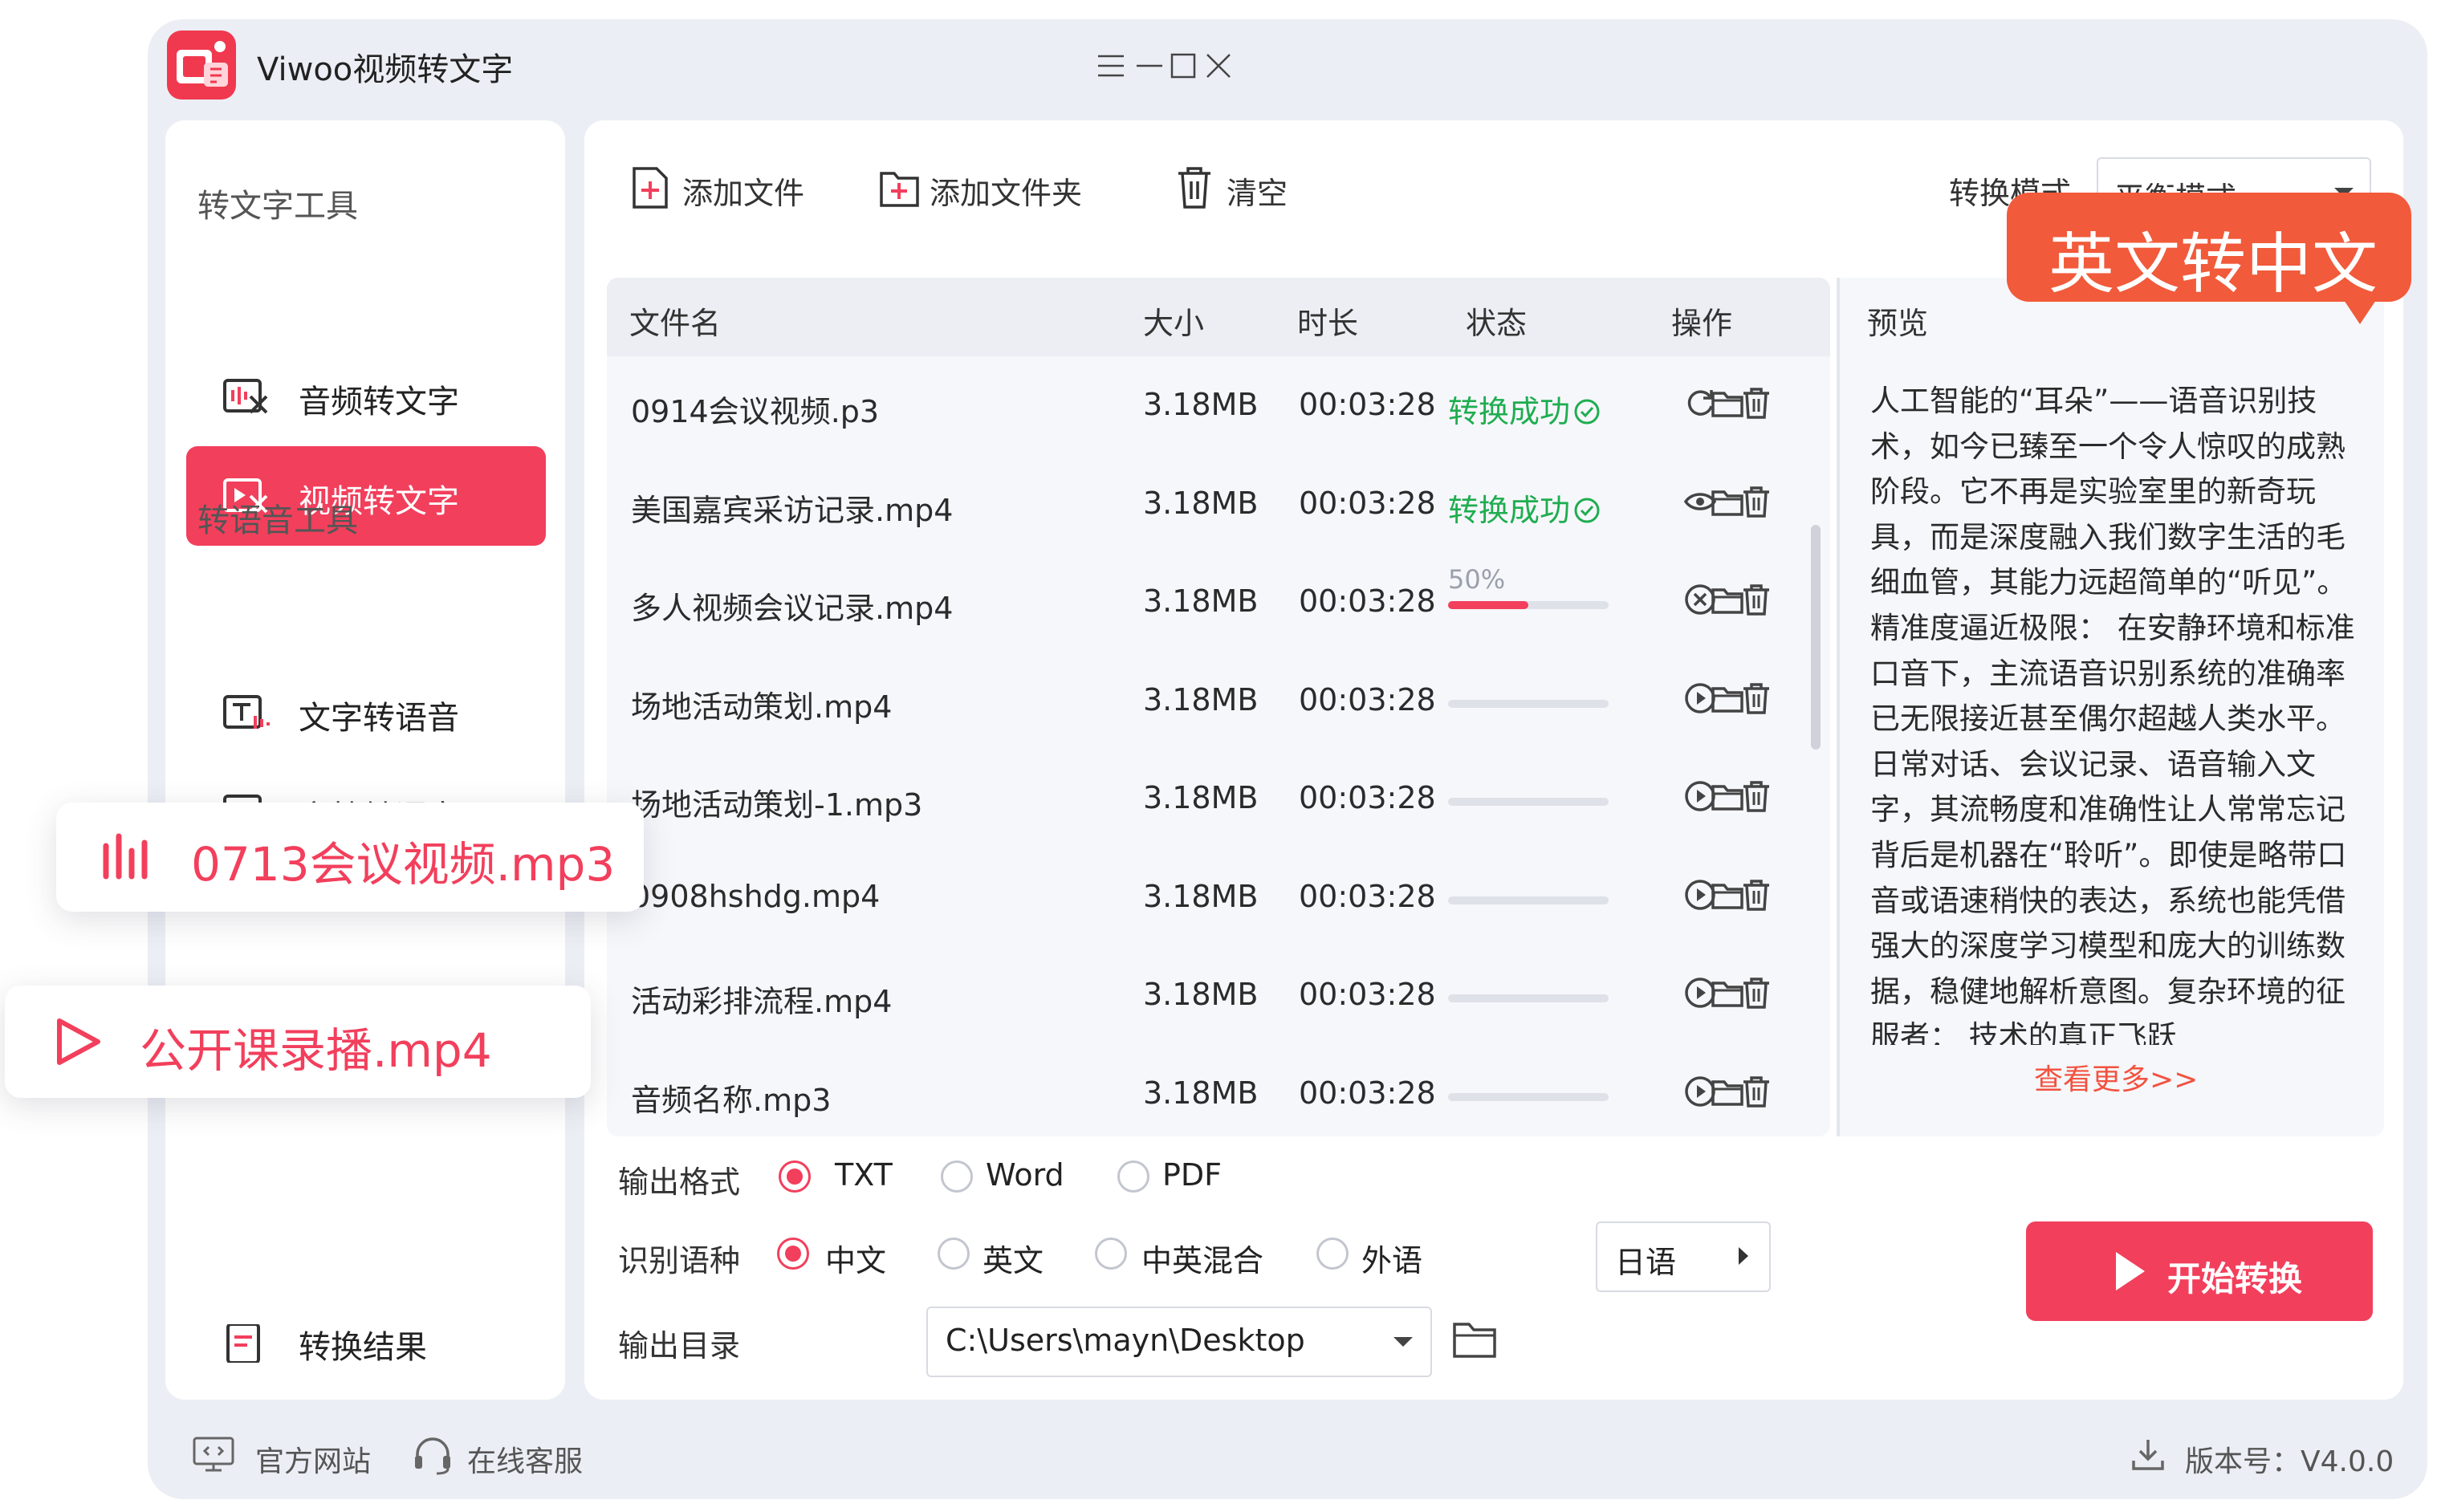 Image resolution: width=2437 pixels, height=1512 pixels. What do you see at coordinates (1218, 66) in the screenshot?
I see `close-icon` at bounding box center [1218, 66].